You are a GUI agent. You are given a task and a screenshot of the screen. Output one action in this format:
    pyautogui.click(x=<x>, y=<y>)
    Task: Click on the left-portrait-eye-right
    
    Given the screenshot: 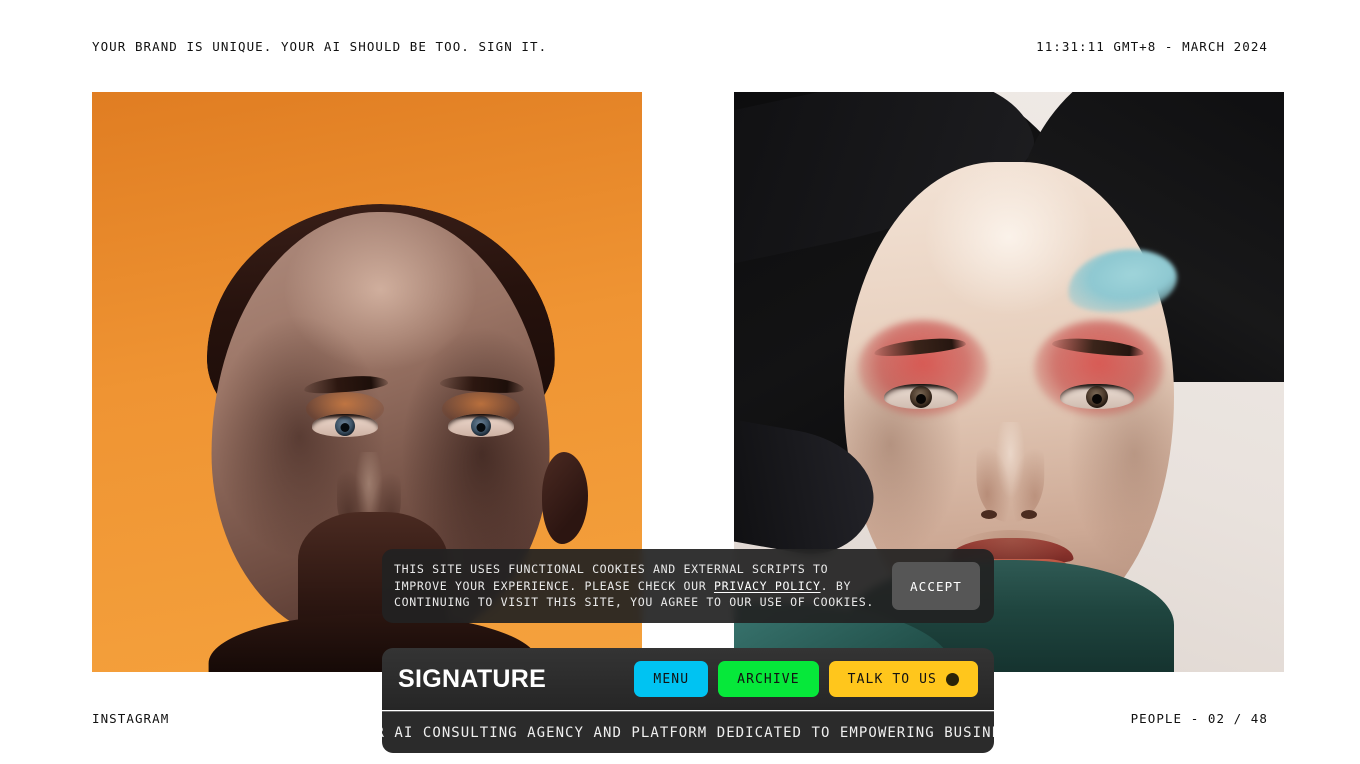 What is the action you would take?
    pyautogui.click(x=481, y=425)
    